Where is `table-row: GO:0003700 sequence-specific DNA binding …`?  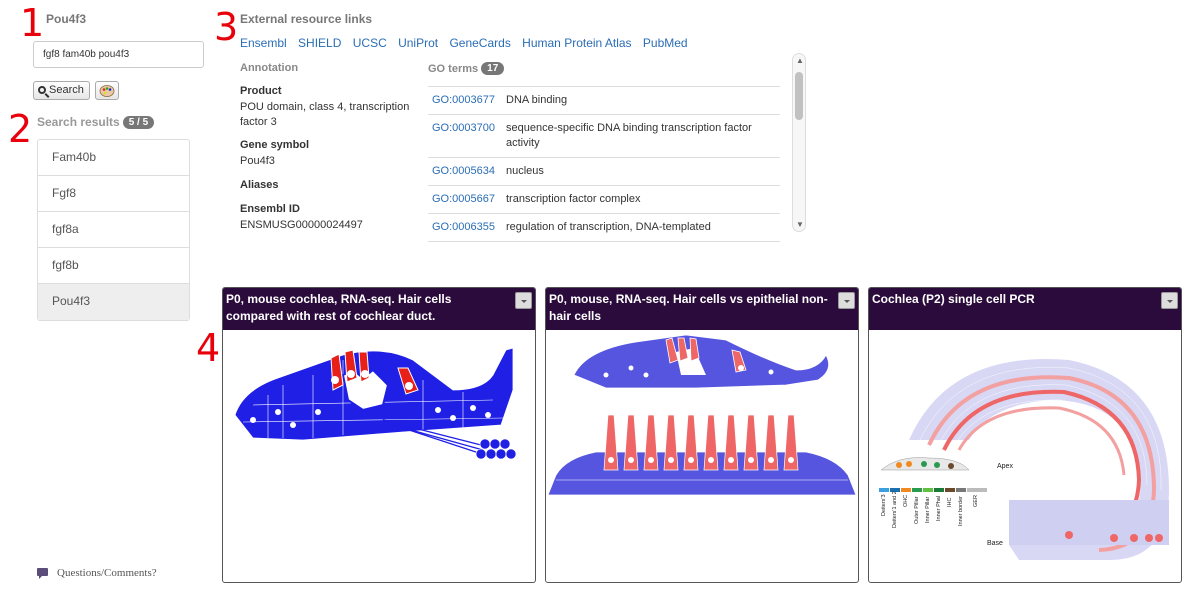 table-row: GO:0003700 sequence-specific DNA binding … is located at coordinates (604, 136).